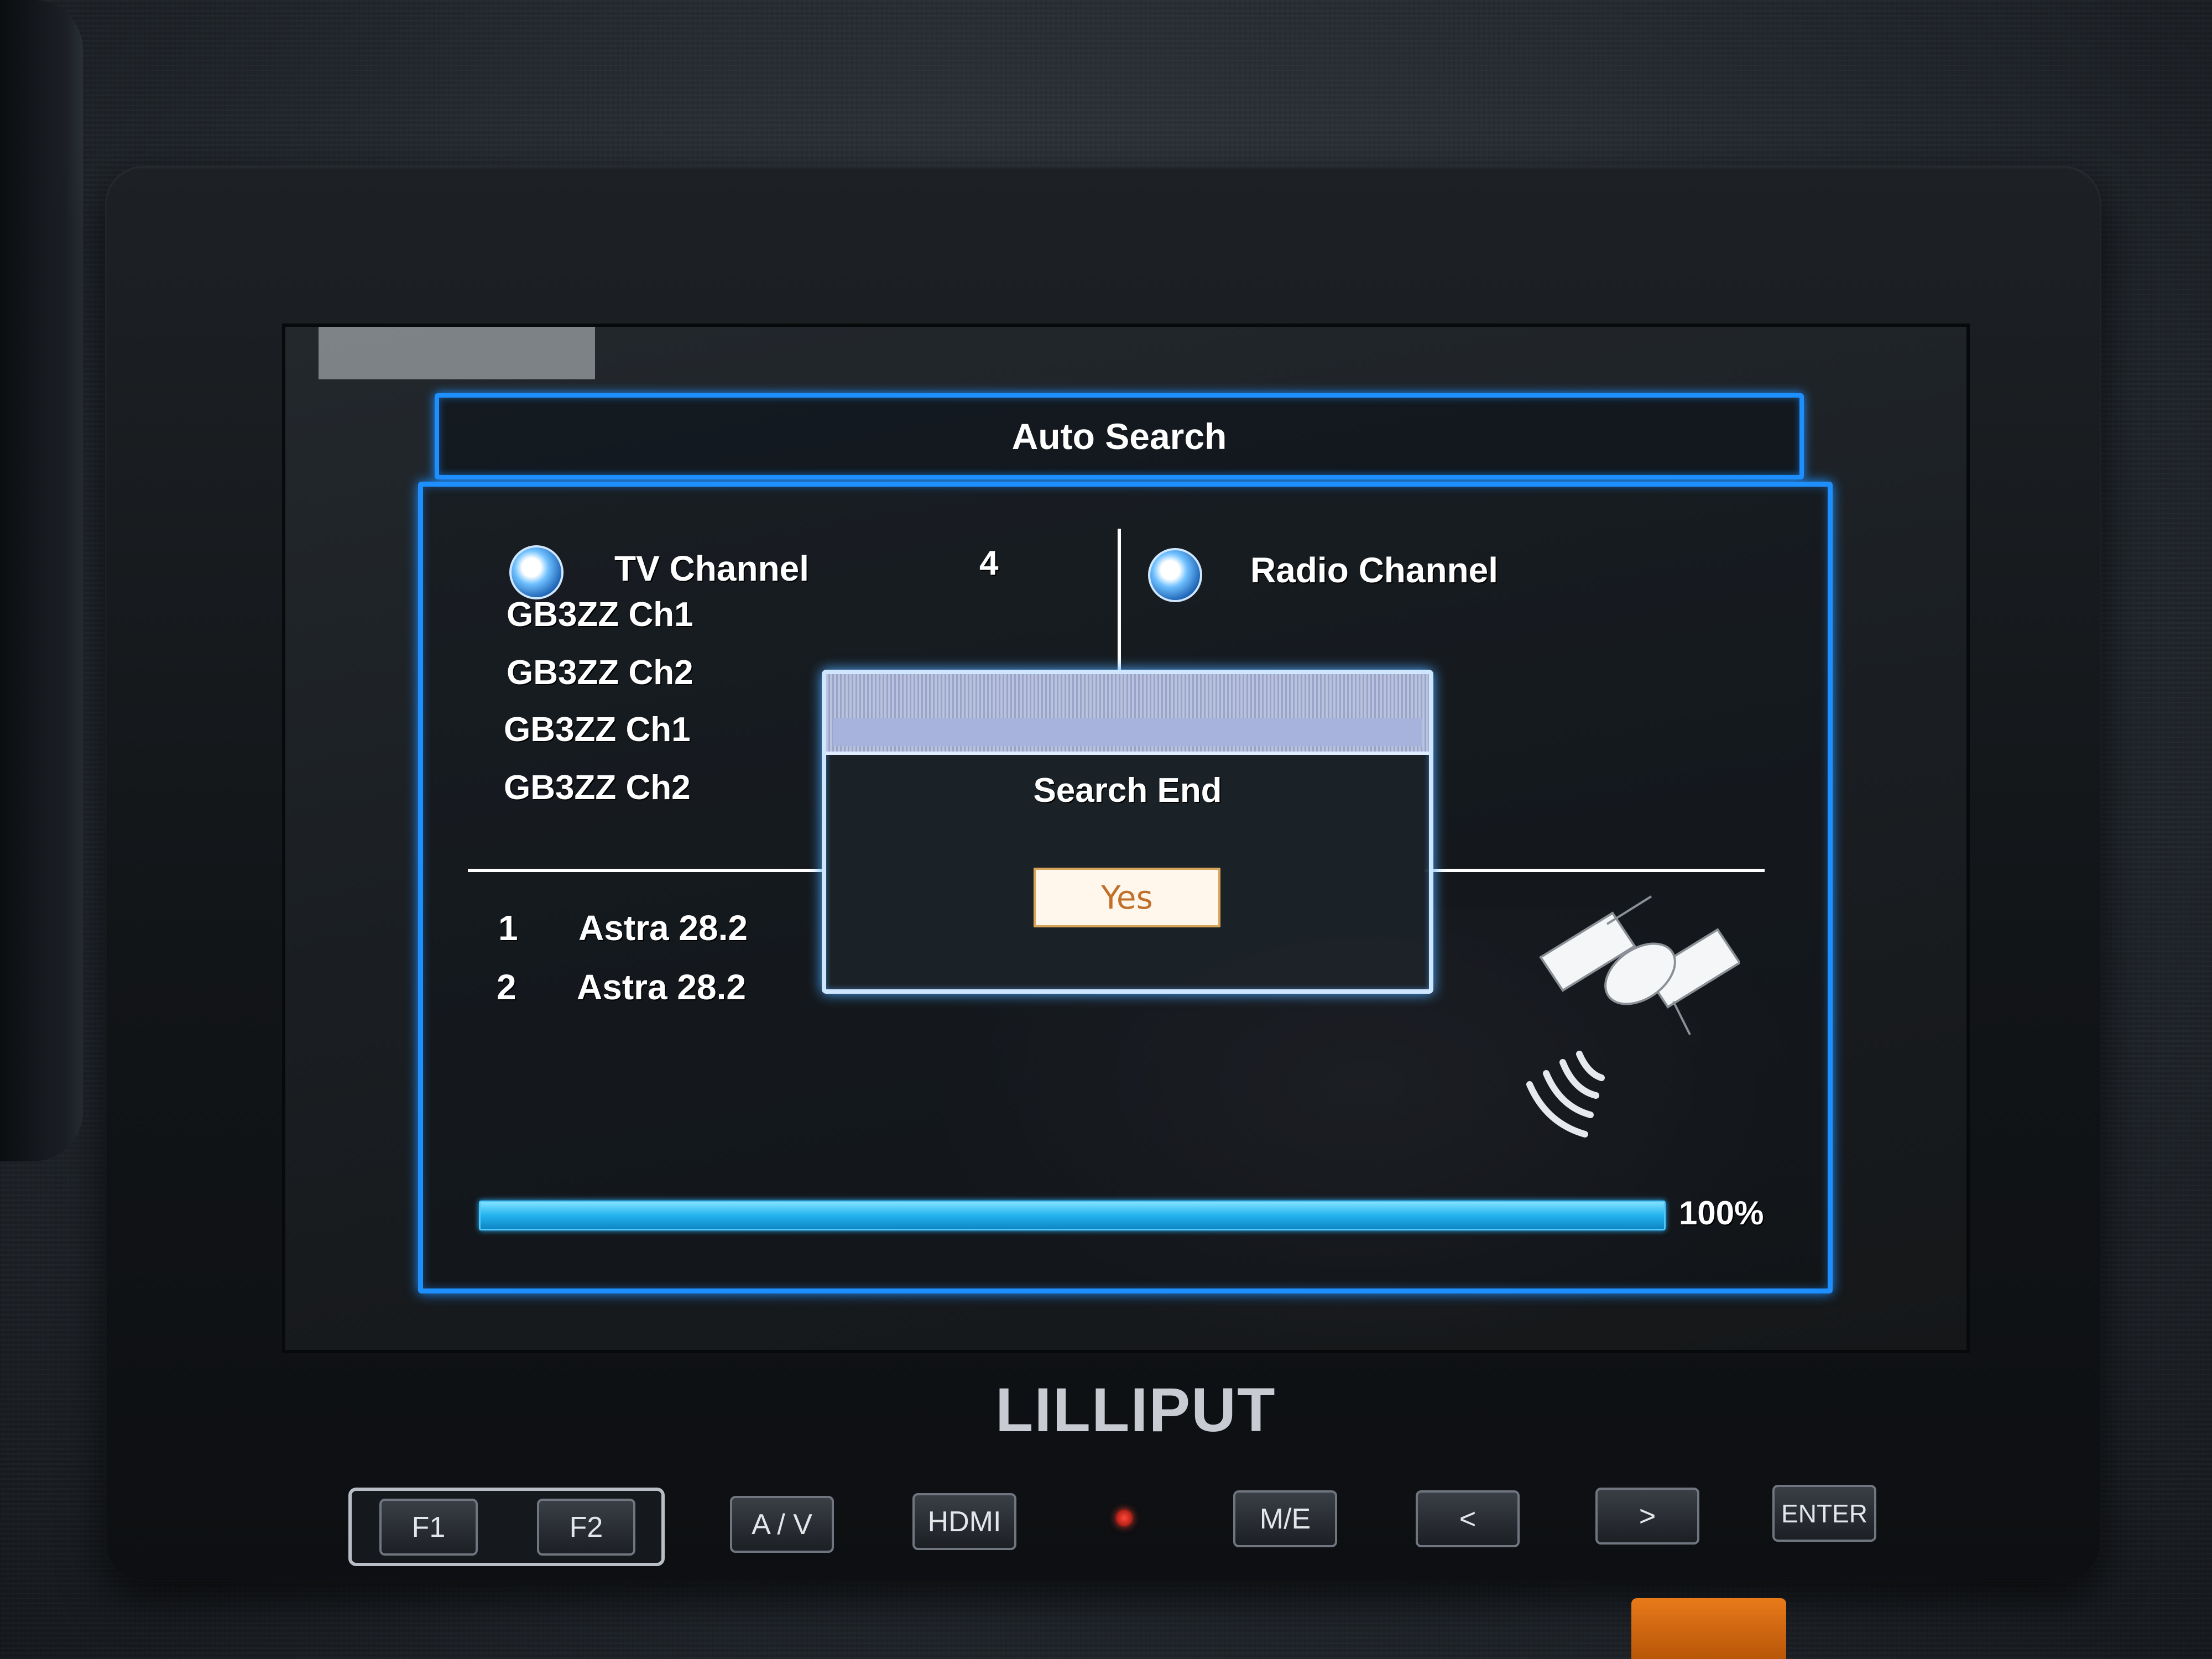  Describe the element at coordinates (1374, 570) in the screenshot. I see `radio-channel-label: Radio Channel` at that location.